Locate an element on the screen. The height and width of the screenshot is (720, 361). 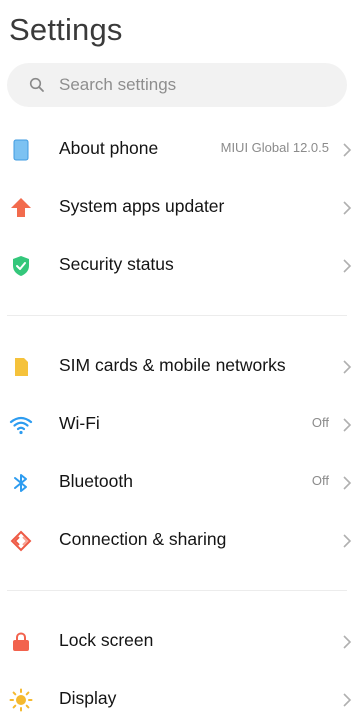
settings-item-label: Connection & sharing is located at coordinates (143, 539).